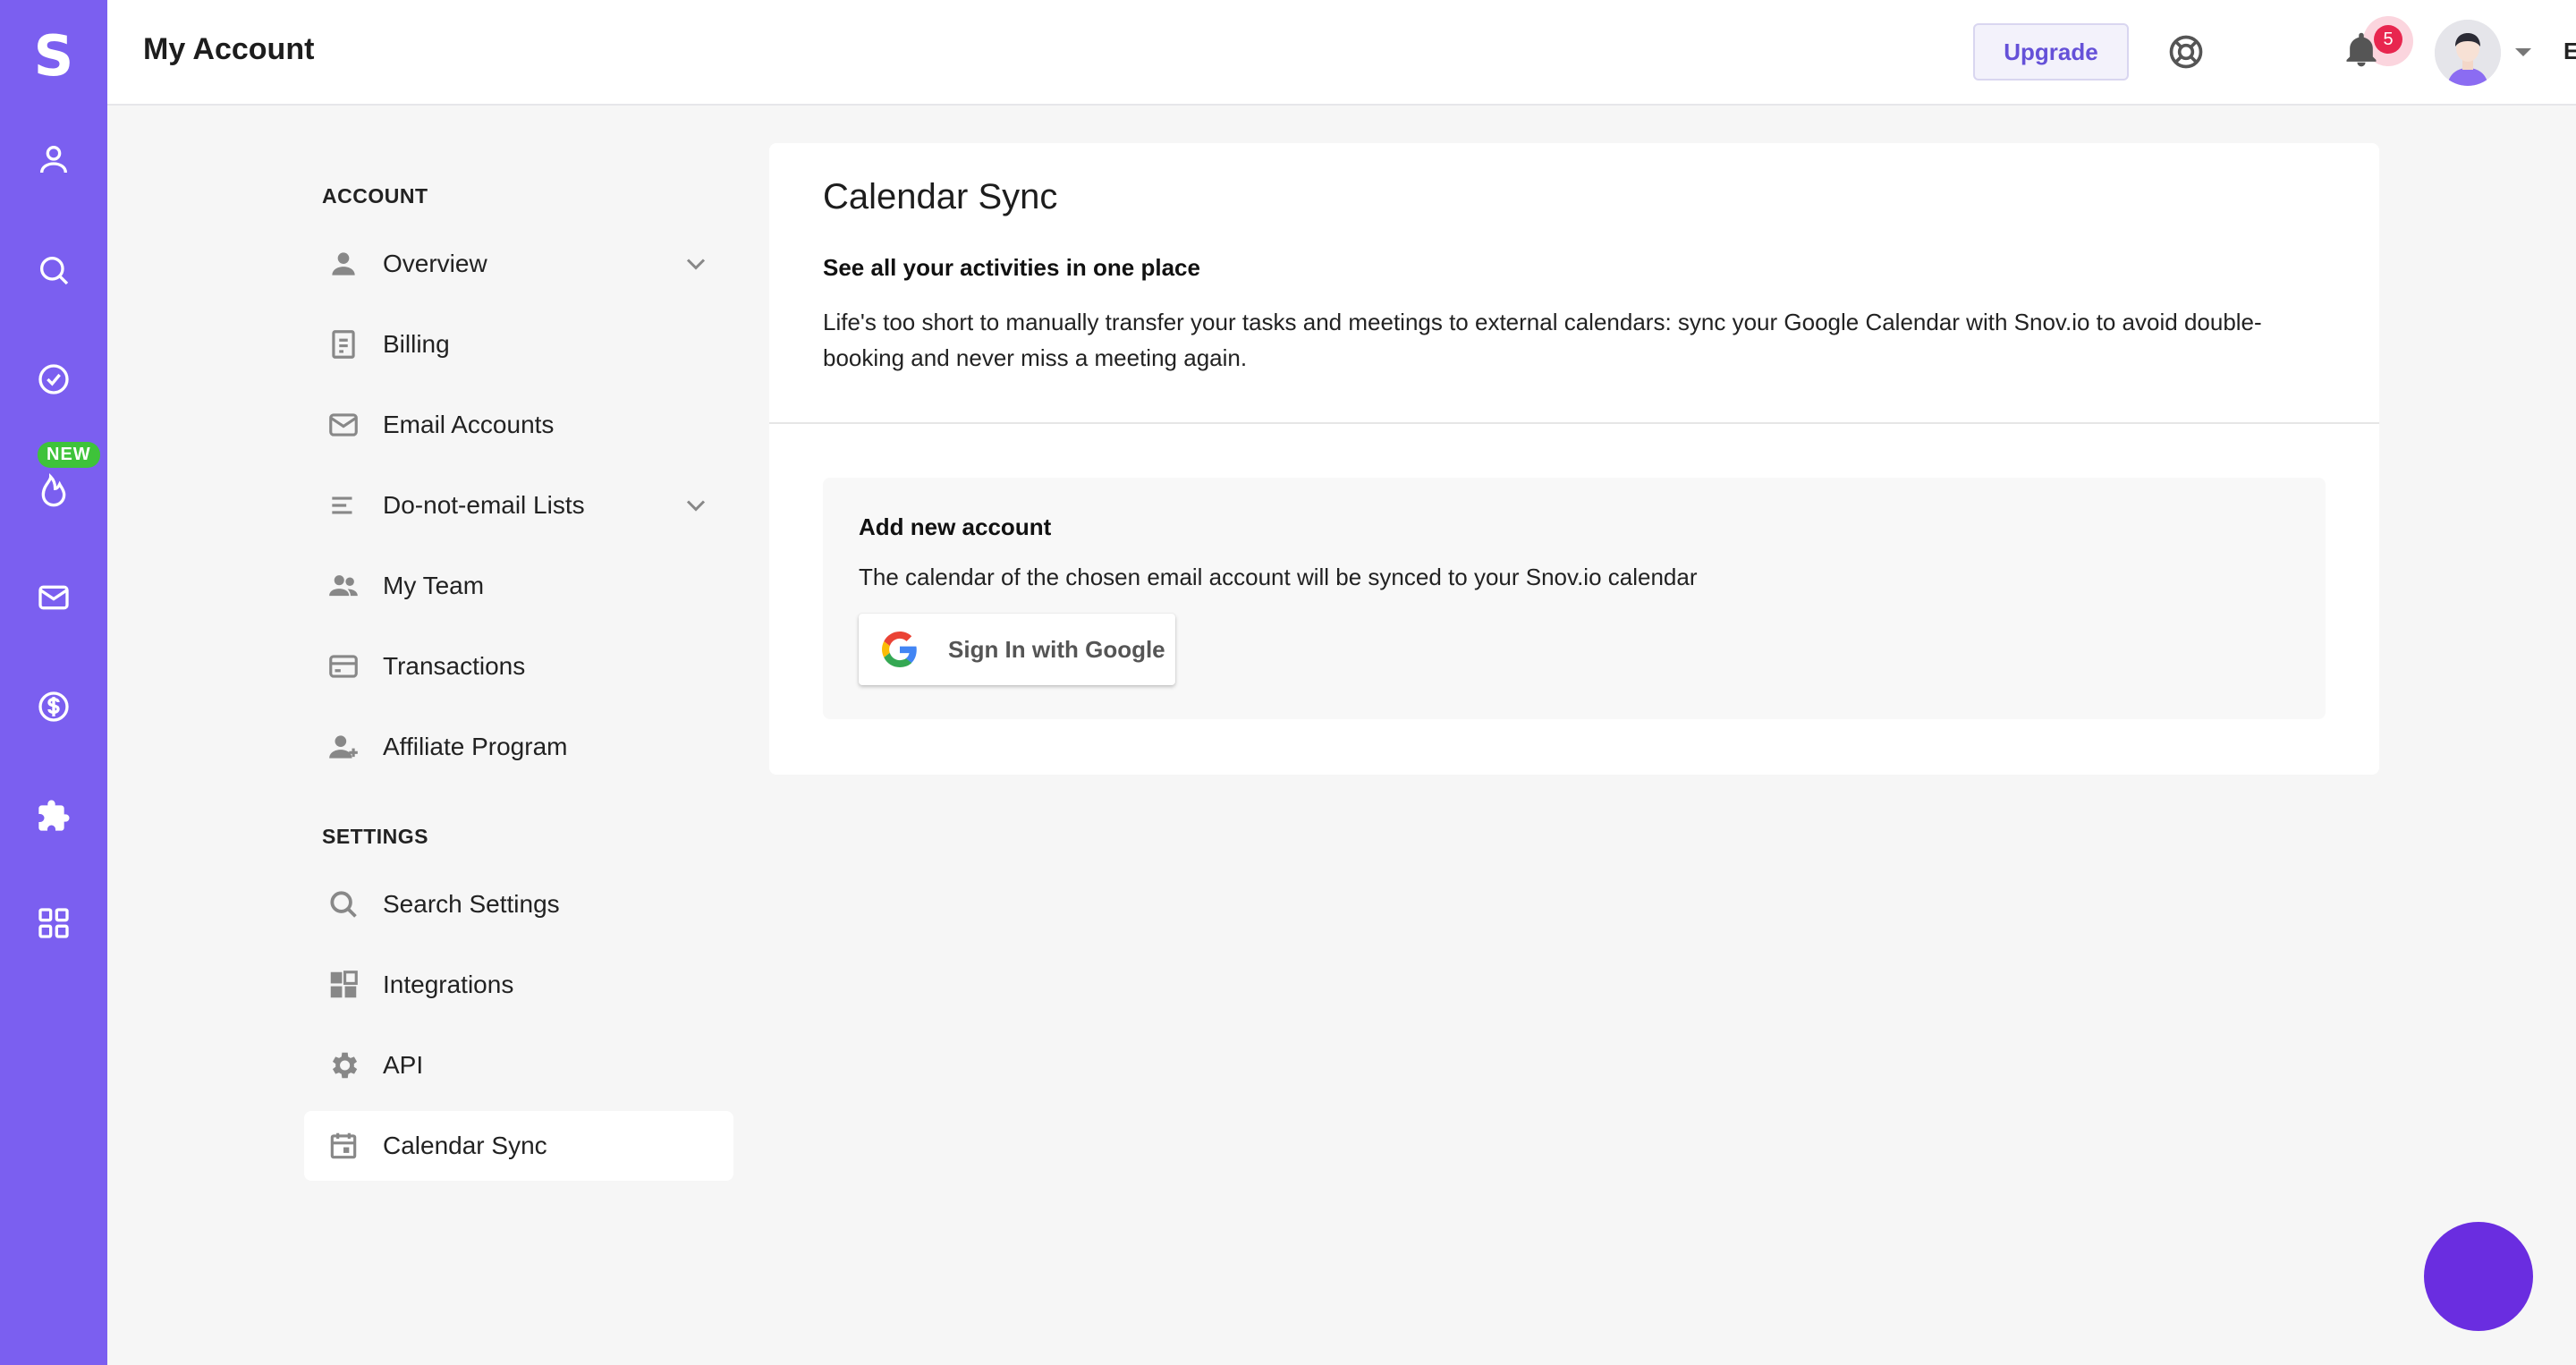  What do you see at coordinates (53, 597) in the screenshot?
I see `mail-icon` at bounding box center [53, 597].